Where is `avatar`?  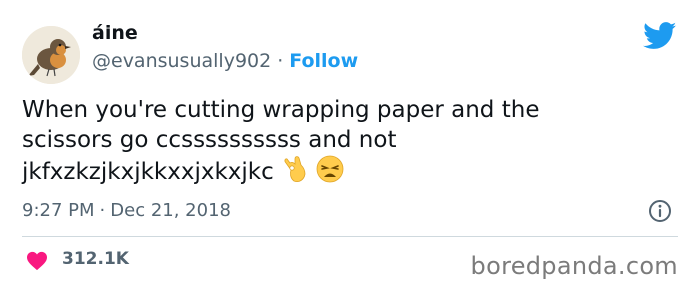 avatar is located at coordinates (51, 55).